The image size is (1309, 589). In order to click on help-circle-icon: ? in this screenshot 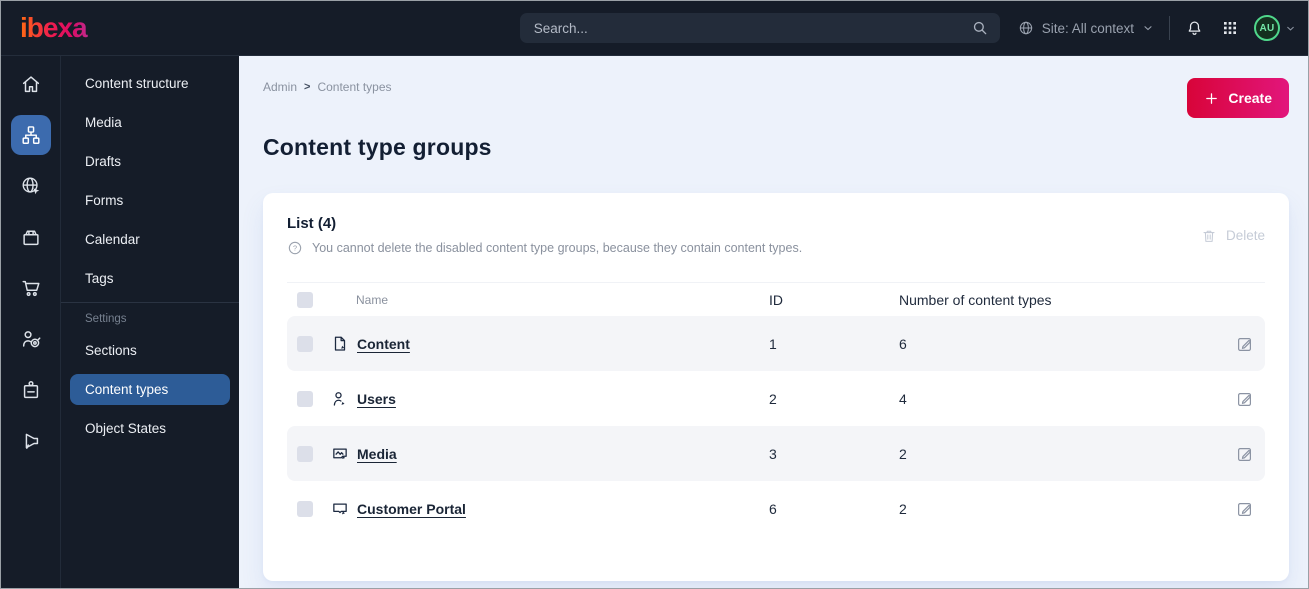, I will do `click(295, 248)`.